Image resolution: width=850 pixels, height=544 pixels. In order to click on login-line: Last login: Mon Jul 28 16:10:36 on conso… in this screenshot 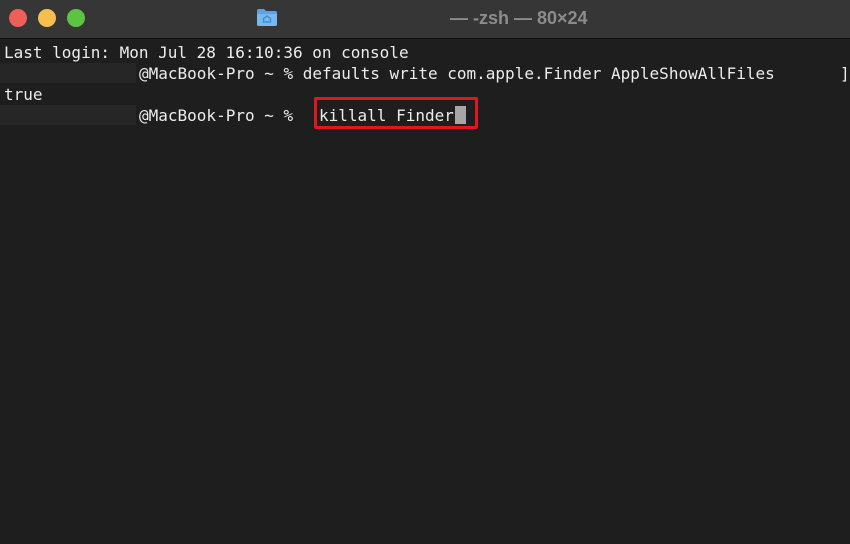, I will do `click(206, 52)`.